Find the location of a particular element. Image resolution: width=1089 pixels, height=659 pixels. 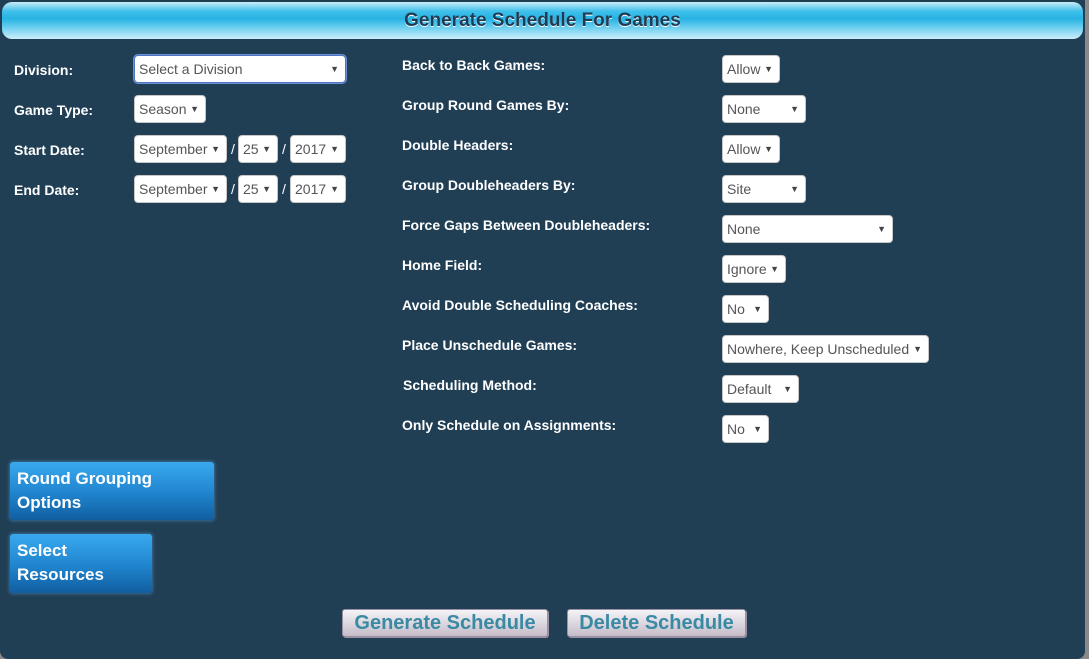

only-schedule-assignments-label: Only Schedule on Assignments: is located at coordinates (509, 425).